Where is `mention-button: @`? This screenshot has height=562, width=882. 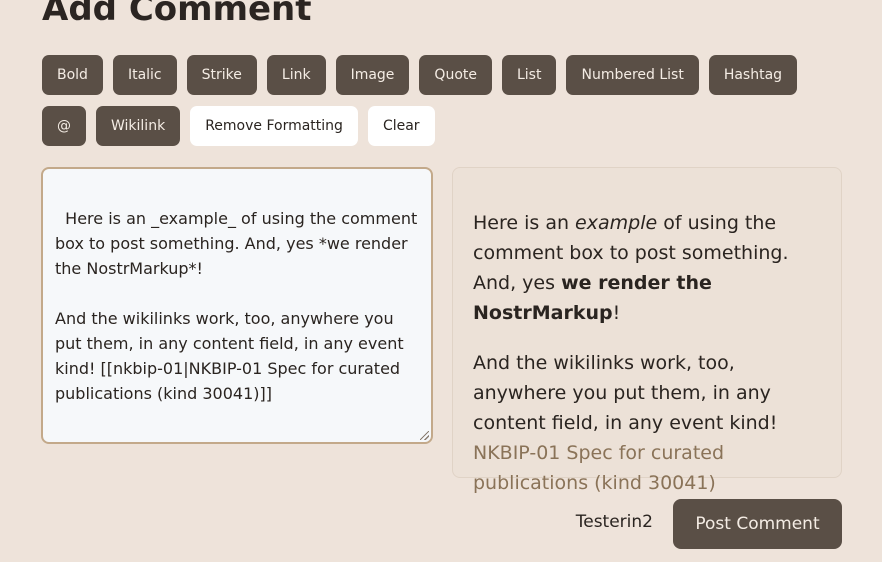 mention-button: @ is located at coordinates (64, 126).